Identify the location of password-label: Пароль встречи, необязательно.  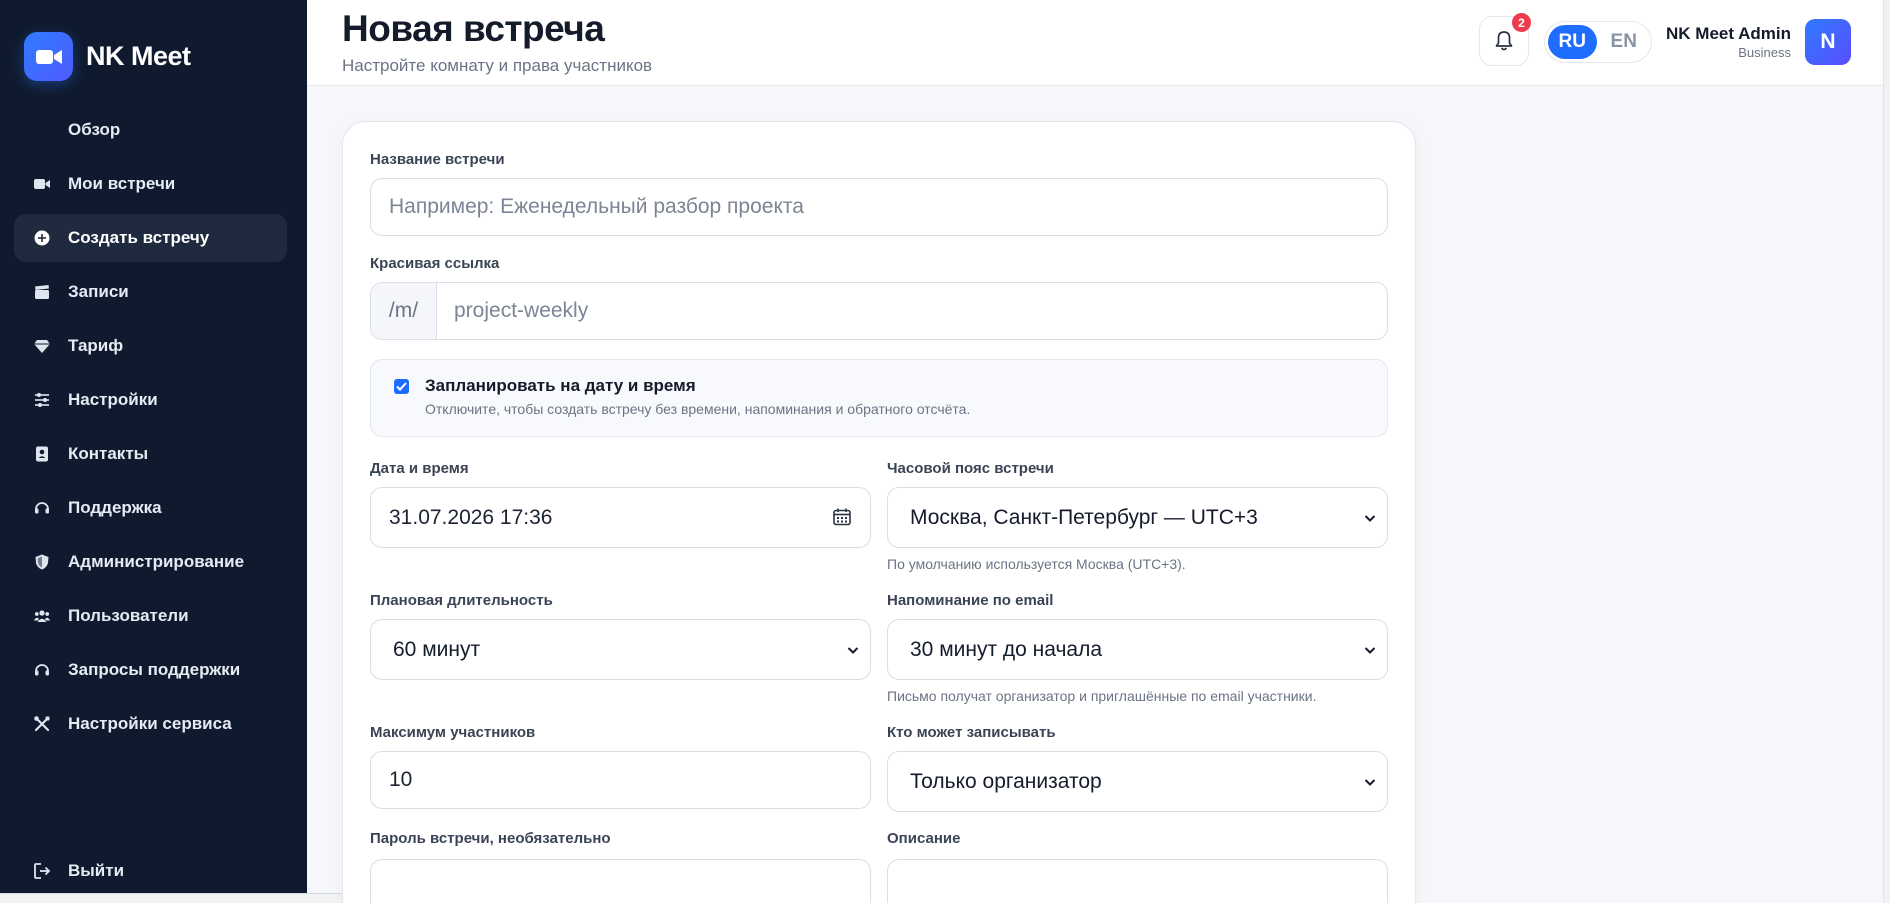
(490, 838).